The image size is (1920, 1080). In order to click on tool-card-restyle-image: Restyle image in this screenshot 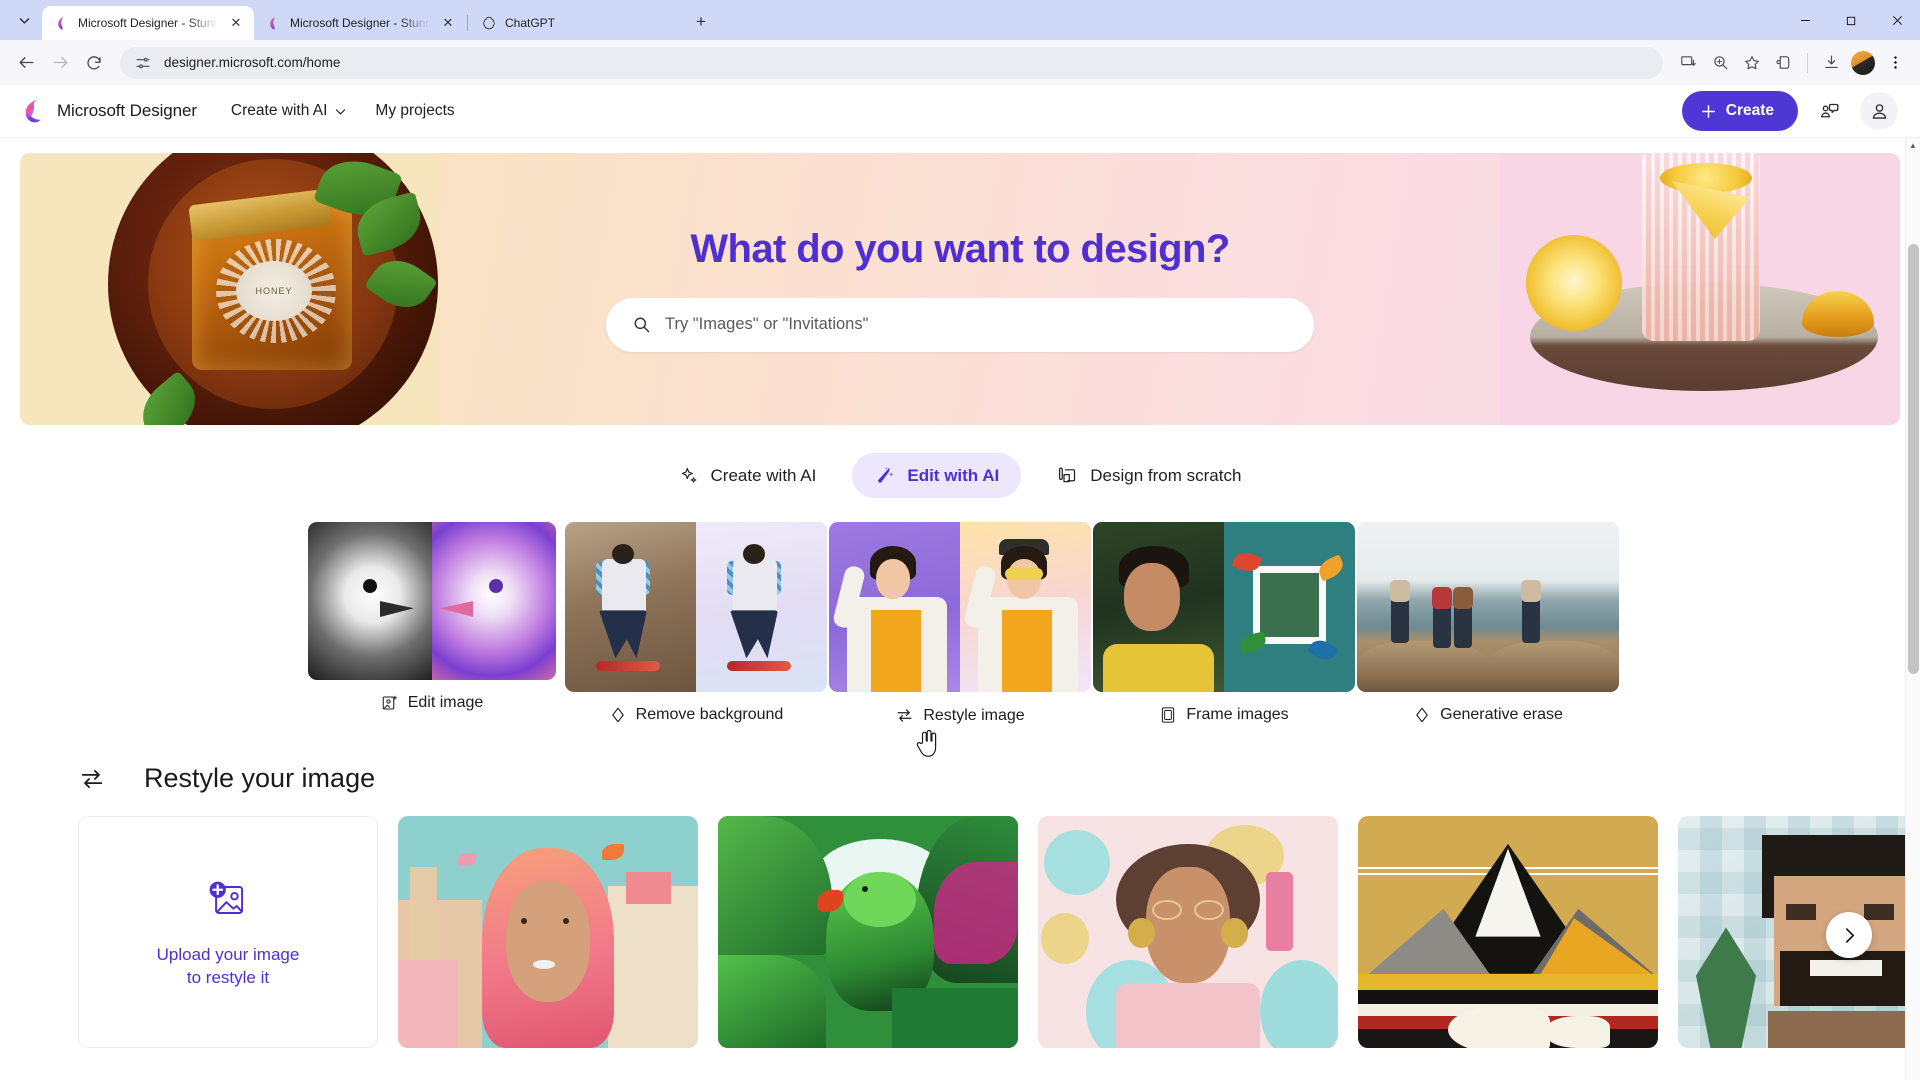, I will do `click(960, 623)`.